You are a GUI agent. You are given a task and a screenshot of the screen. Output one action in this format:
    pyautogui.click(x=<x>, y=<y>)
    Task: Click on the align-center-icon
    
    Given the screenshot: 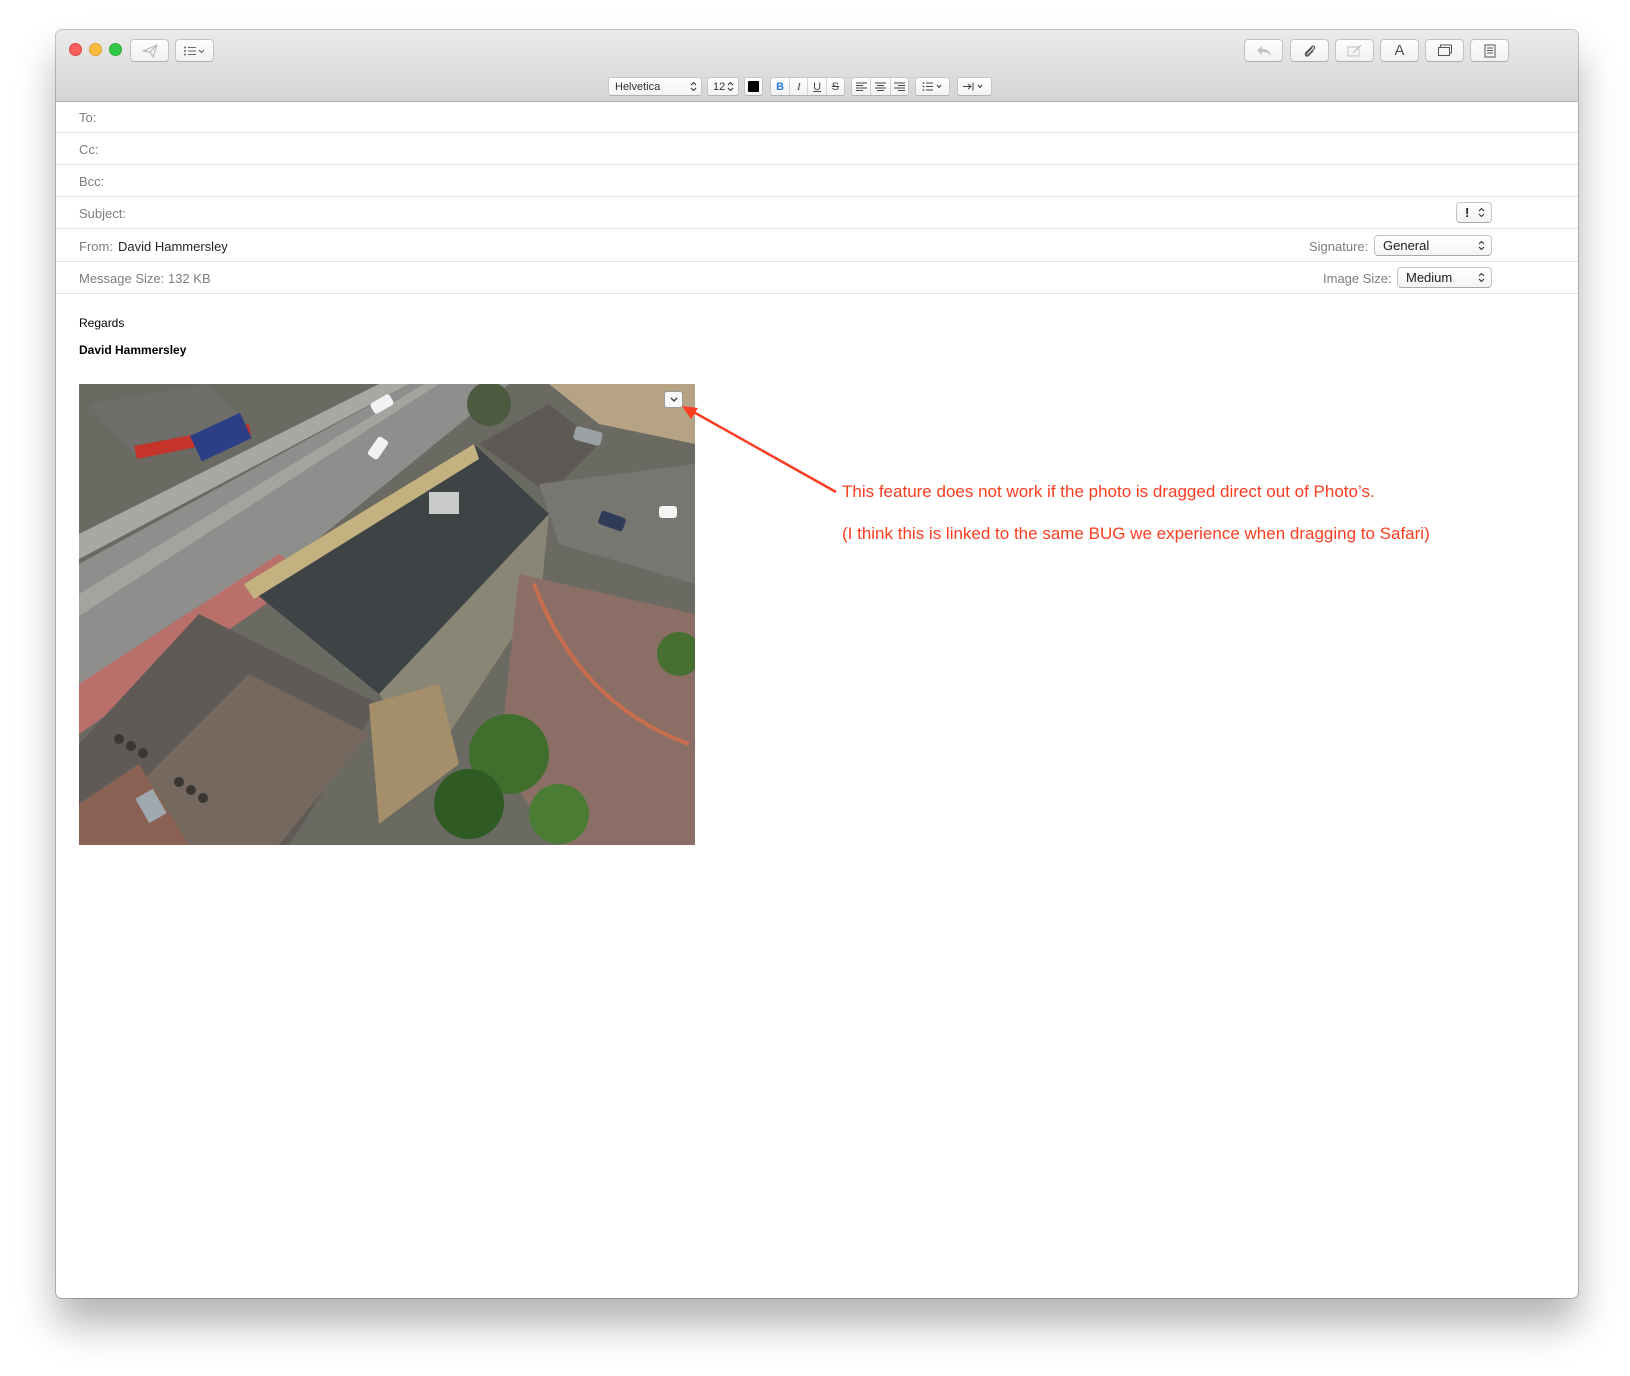 What is the action you would take?
    pyautogui.click(x=880, y=86)
    